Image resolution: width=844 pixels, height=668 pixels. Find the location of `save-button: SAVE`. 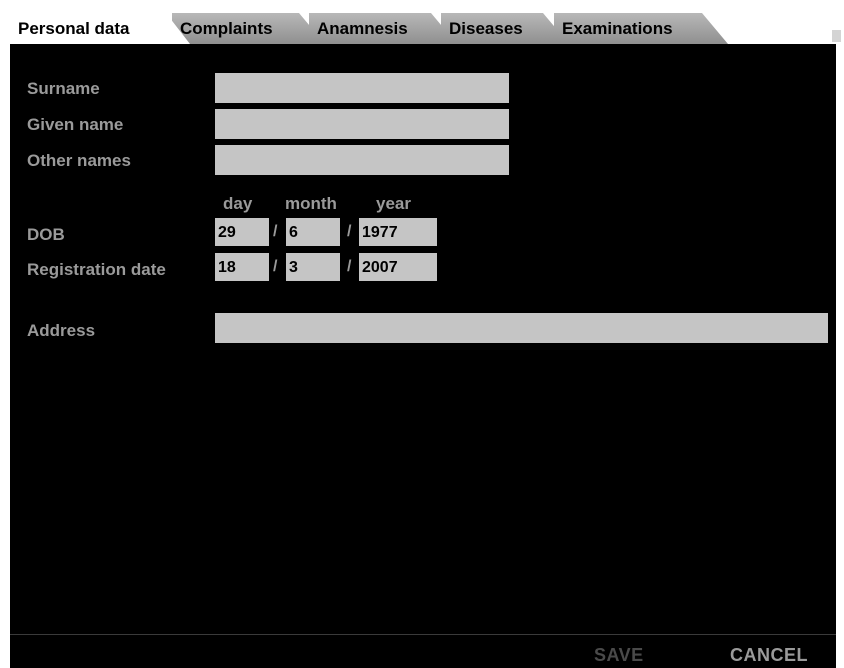

save-button: SAVE is located at coordinates (619, 655).